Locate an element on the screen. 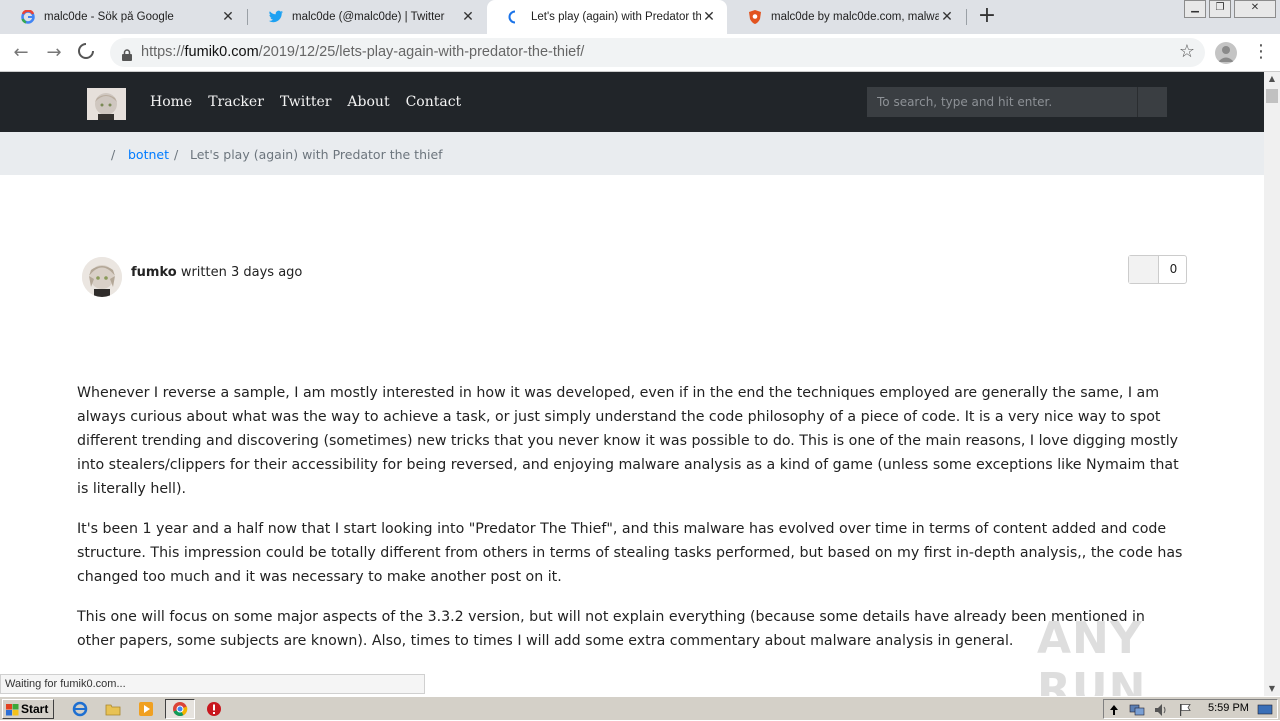  chrome-taskbar-icon is located at coordinates (180, 709).